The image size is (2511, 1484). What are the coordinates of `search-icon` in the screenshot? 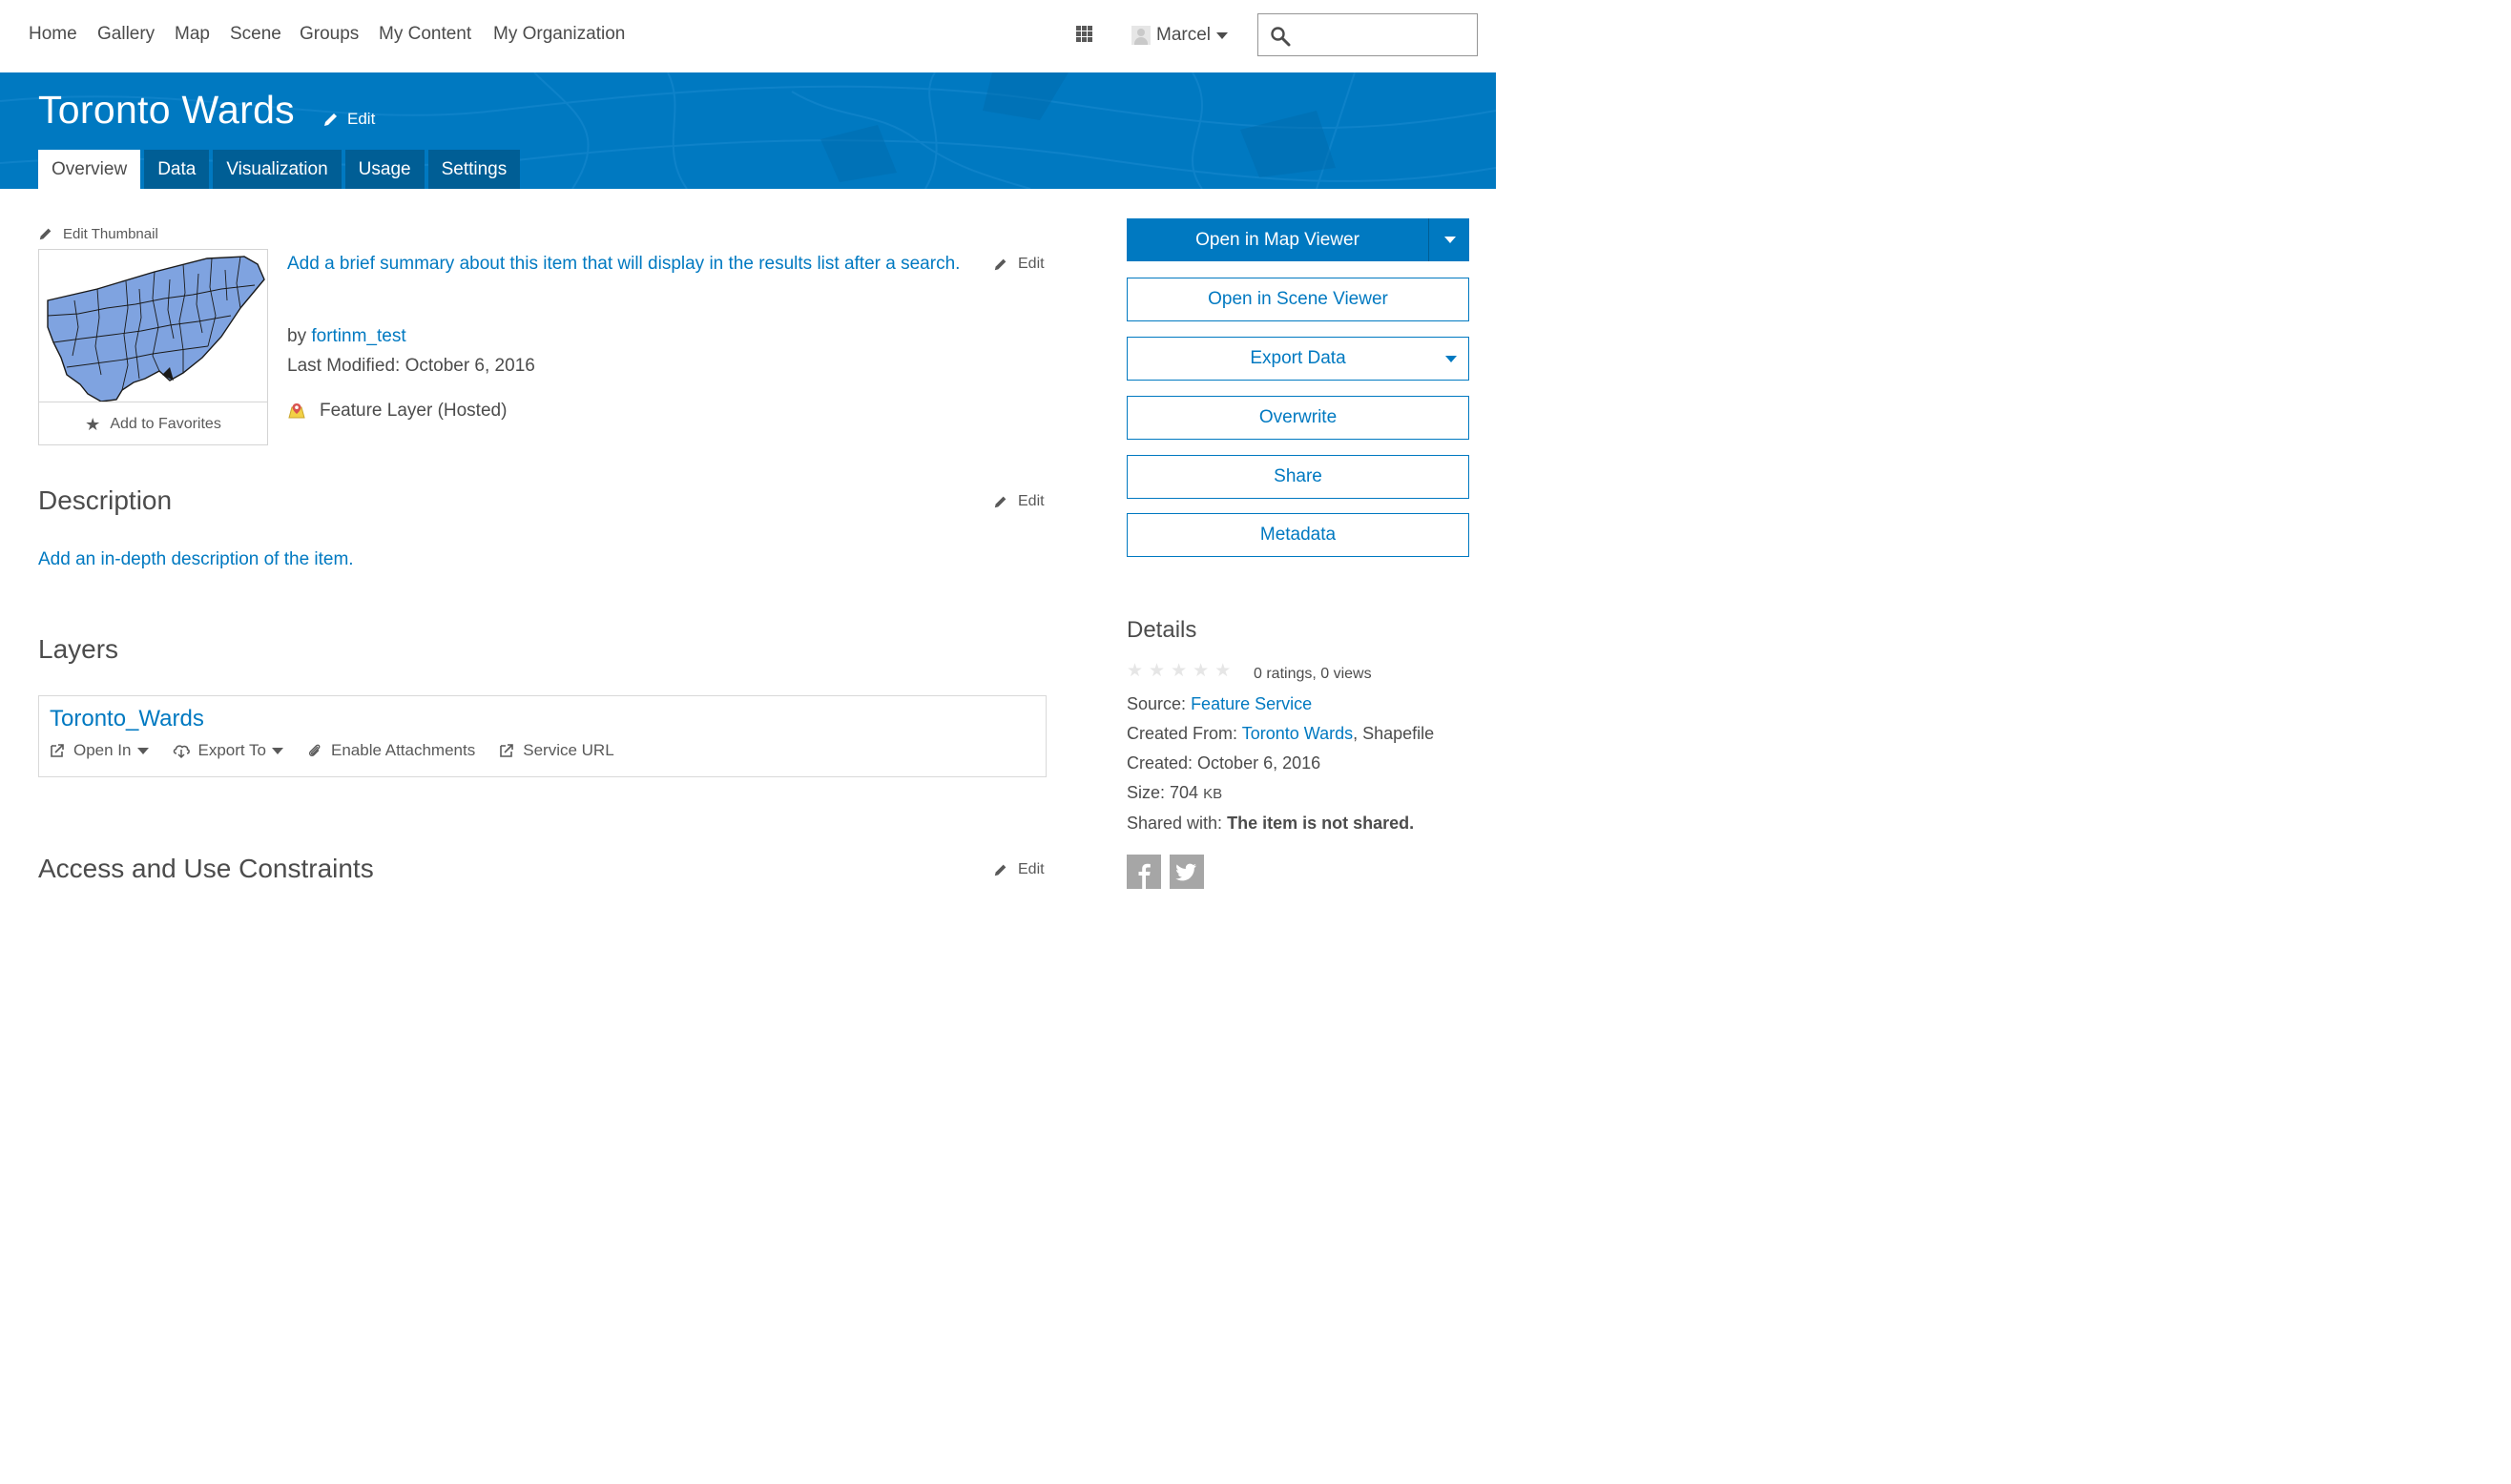 It's located at (1280, 36).